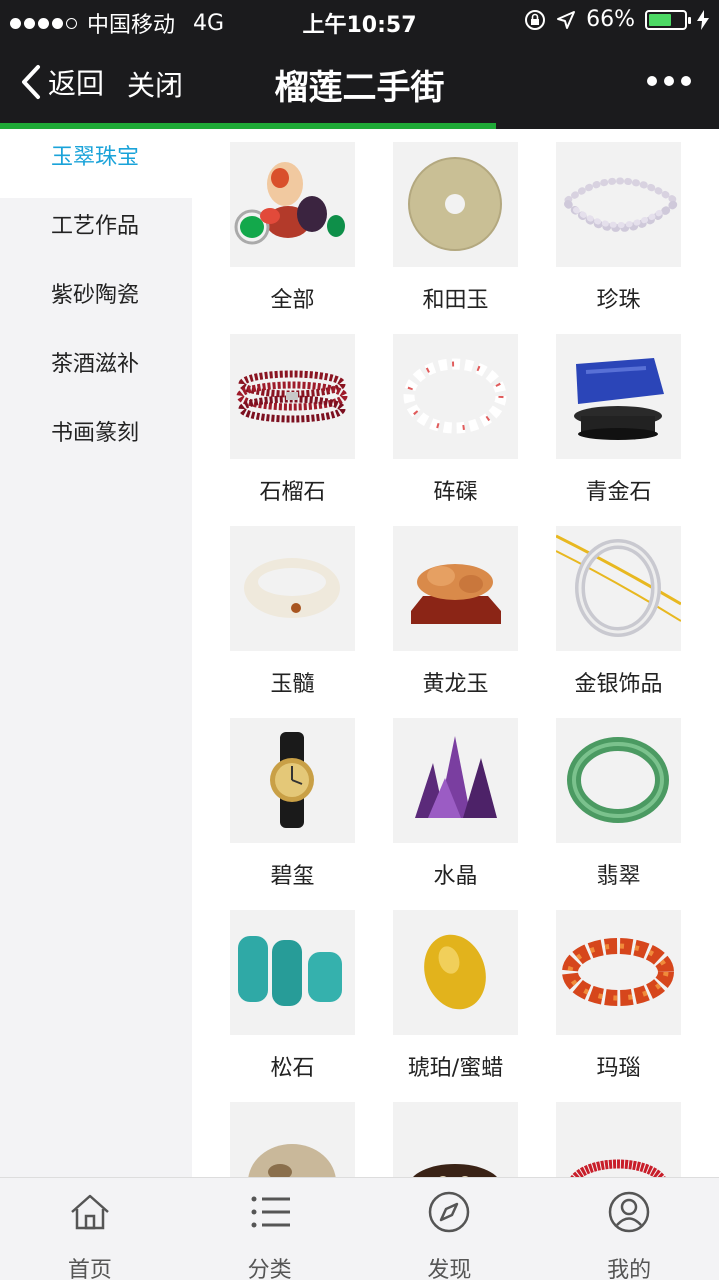 The height and width of the screenshot is (1280, 719). Describe the element at coordinates (269, 1269) in the screenshot. I see `tab-category-label: 分类` at that location.